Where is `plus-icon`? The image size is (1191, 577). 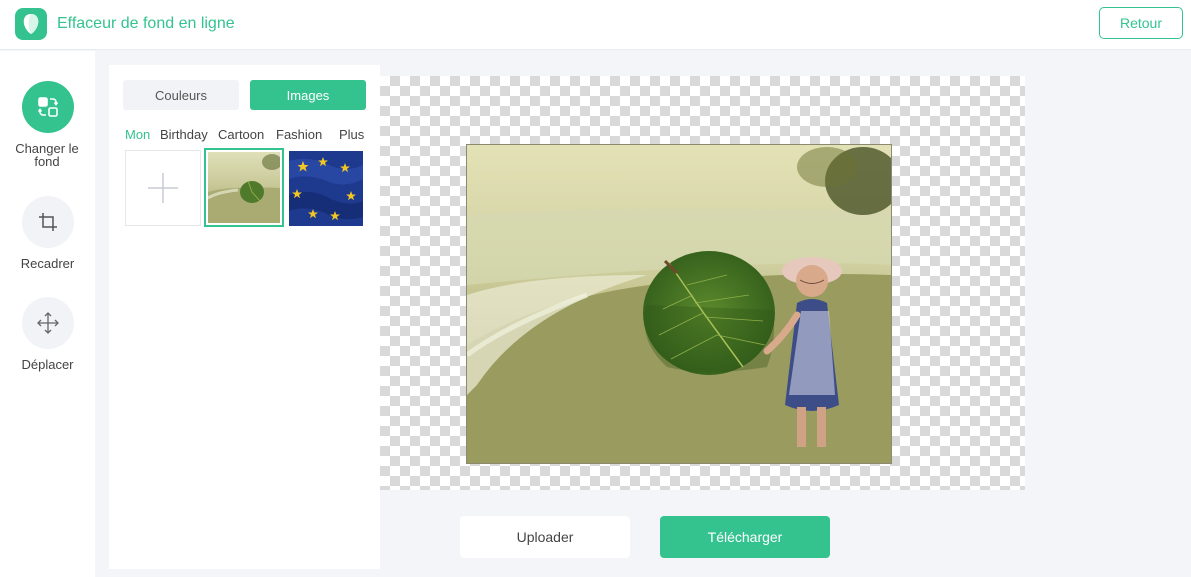
plus-icon is located at coordinates (163, 188).